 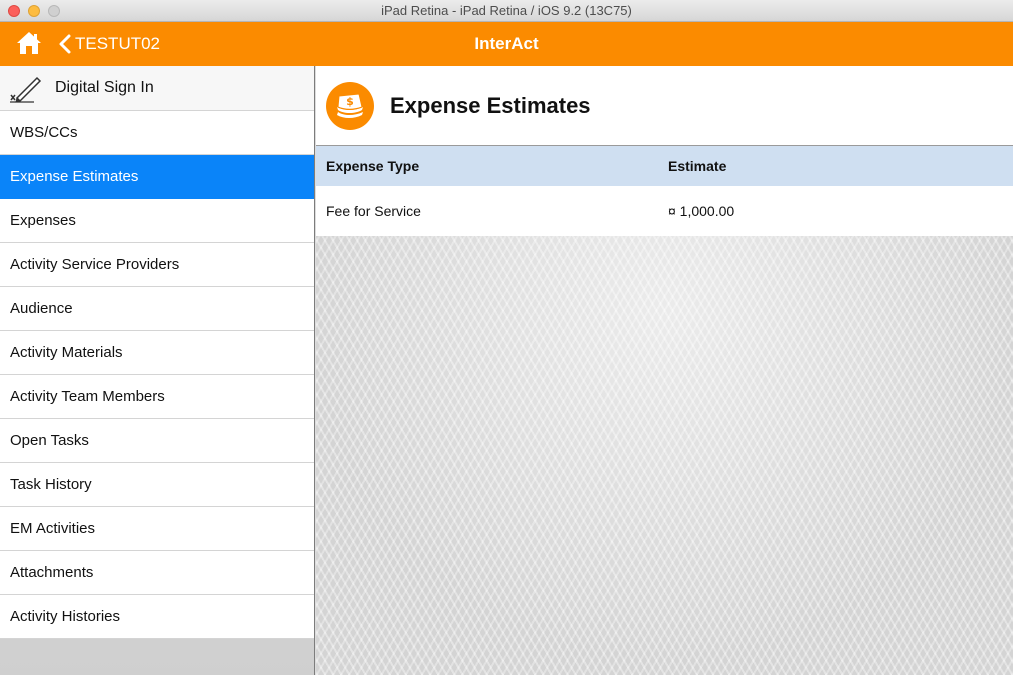 What do you see at coordinates (157, 529) in the screenshot?
I see `sidebar-item-em-activities: EM Activities` at bounding box center [157, 529].